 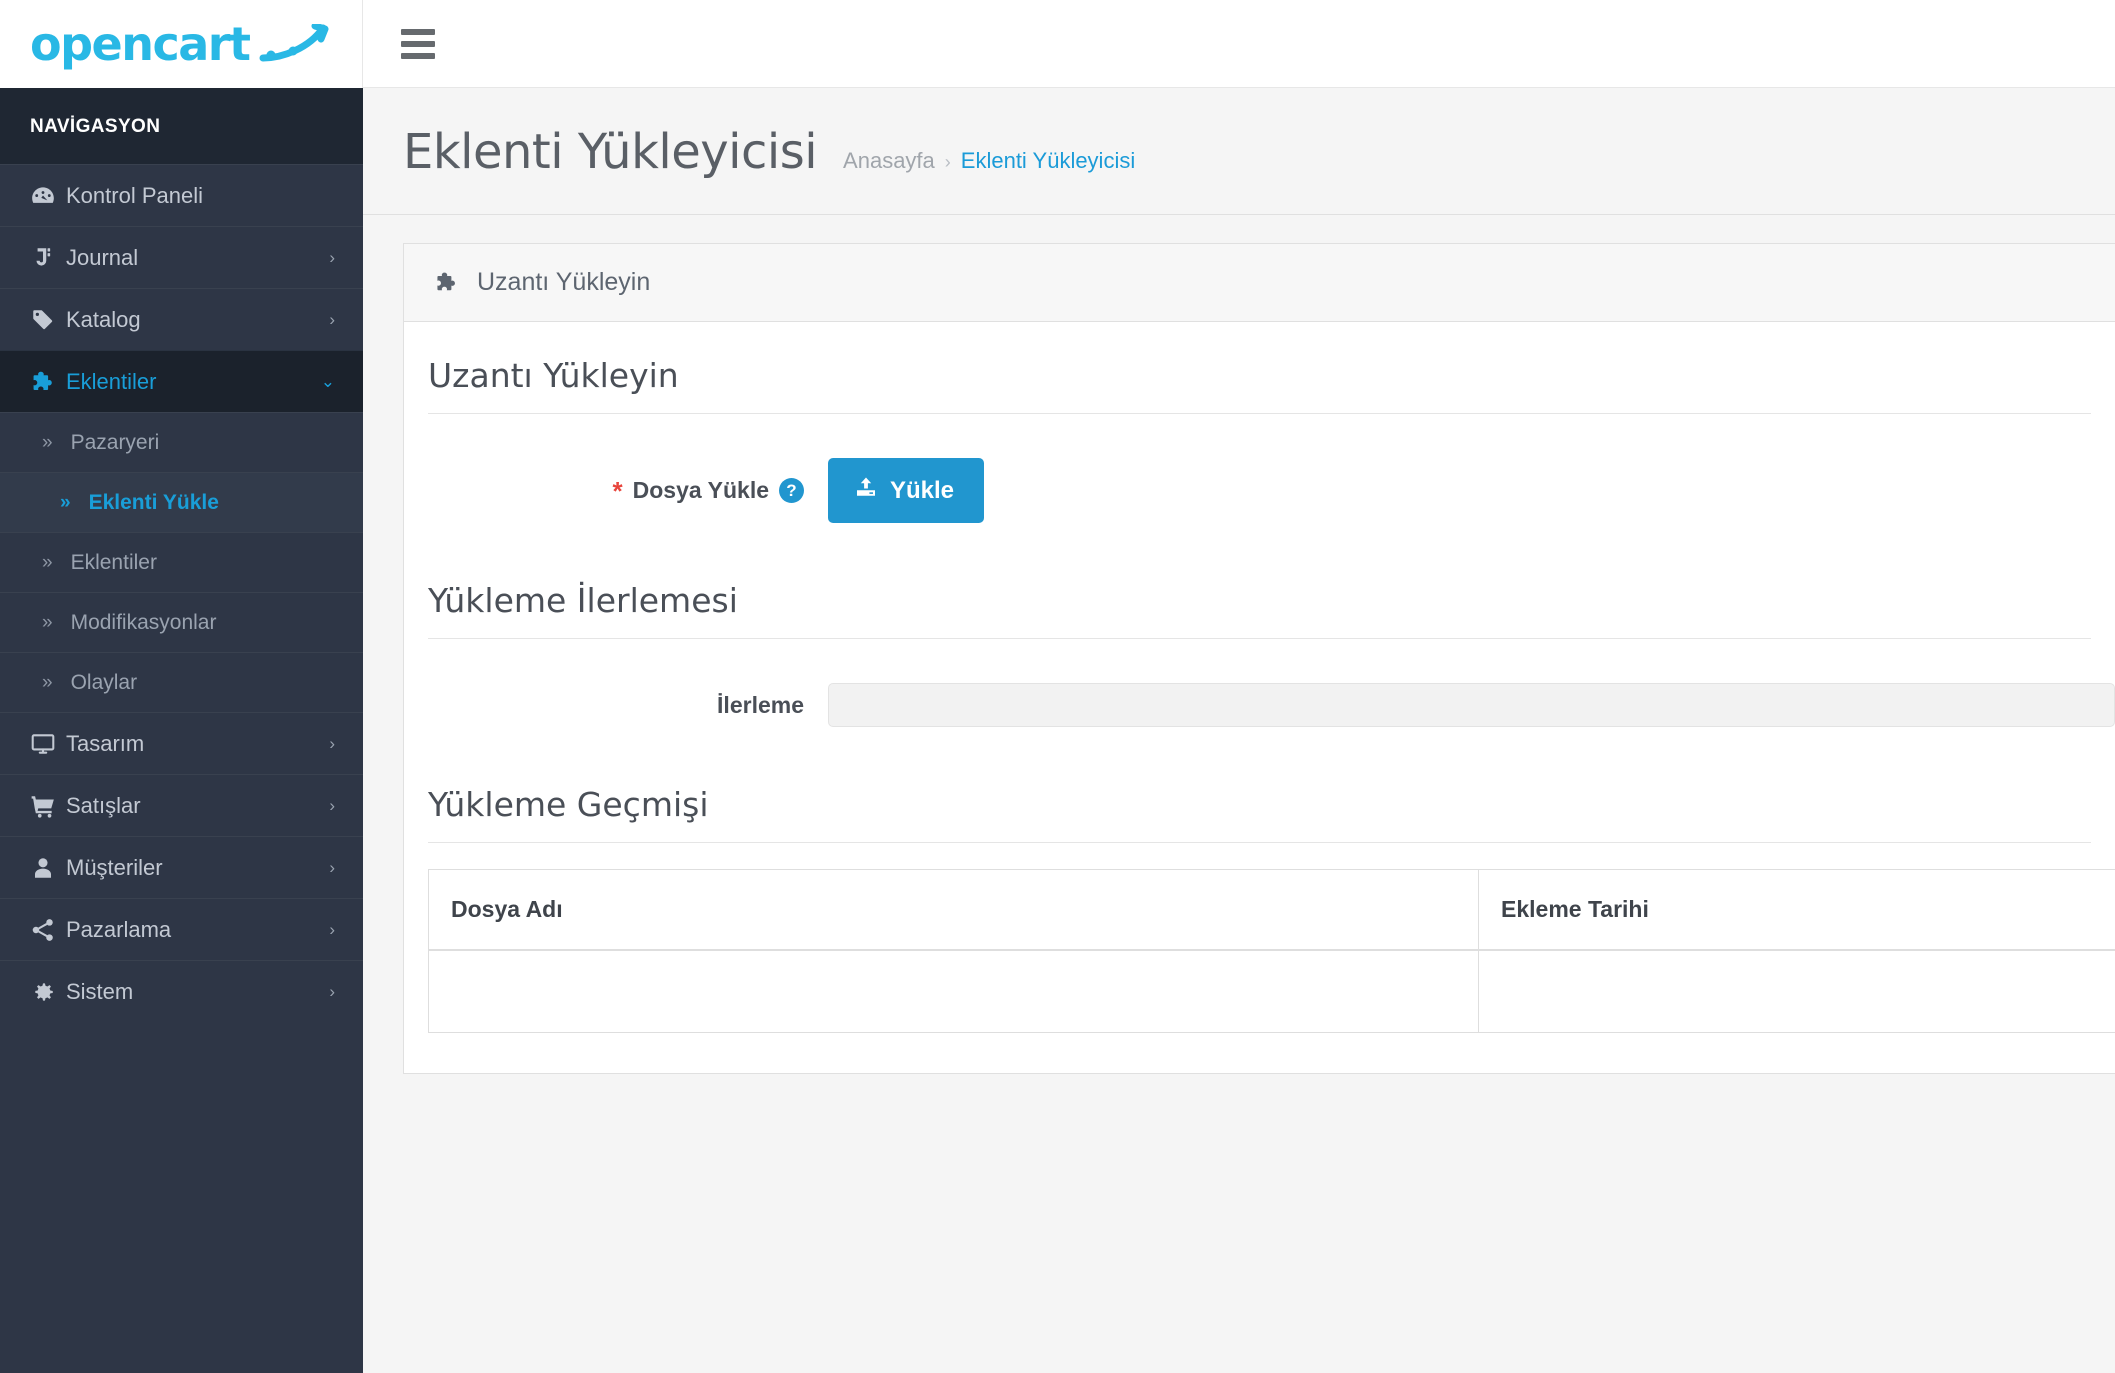 I want to click on sidebar-item-kontrol-paneli: Kontrol Paneli, so click(x=181, y=195).